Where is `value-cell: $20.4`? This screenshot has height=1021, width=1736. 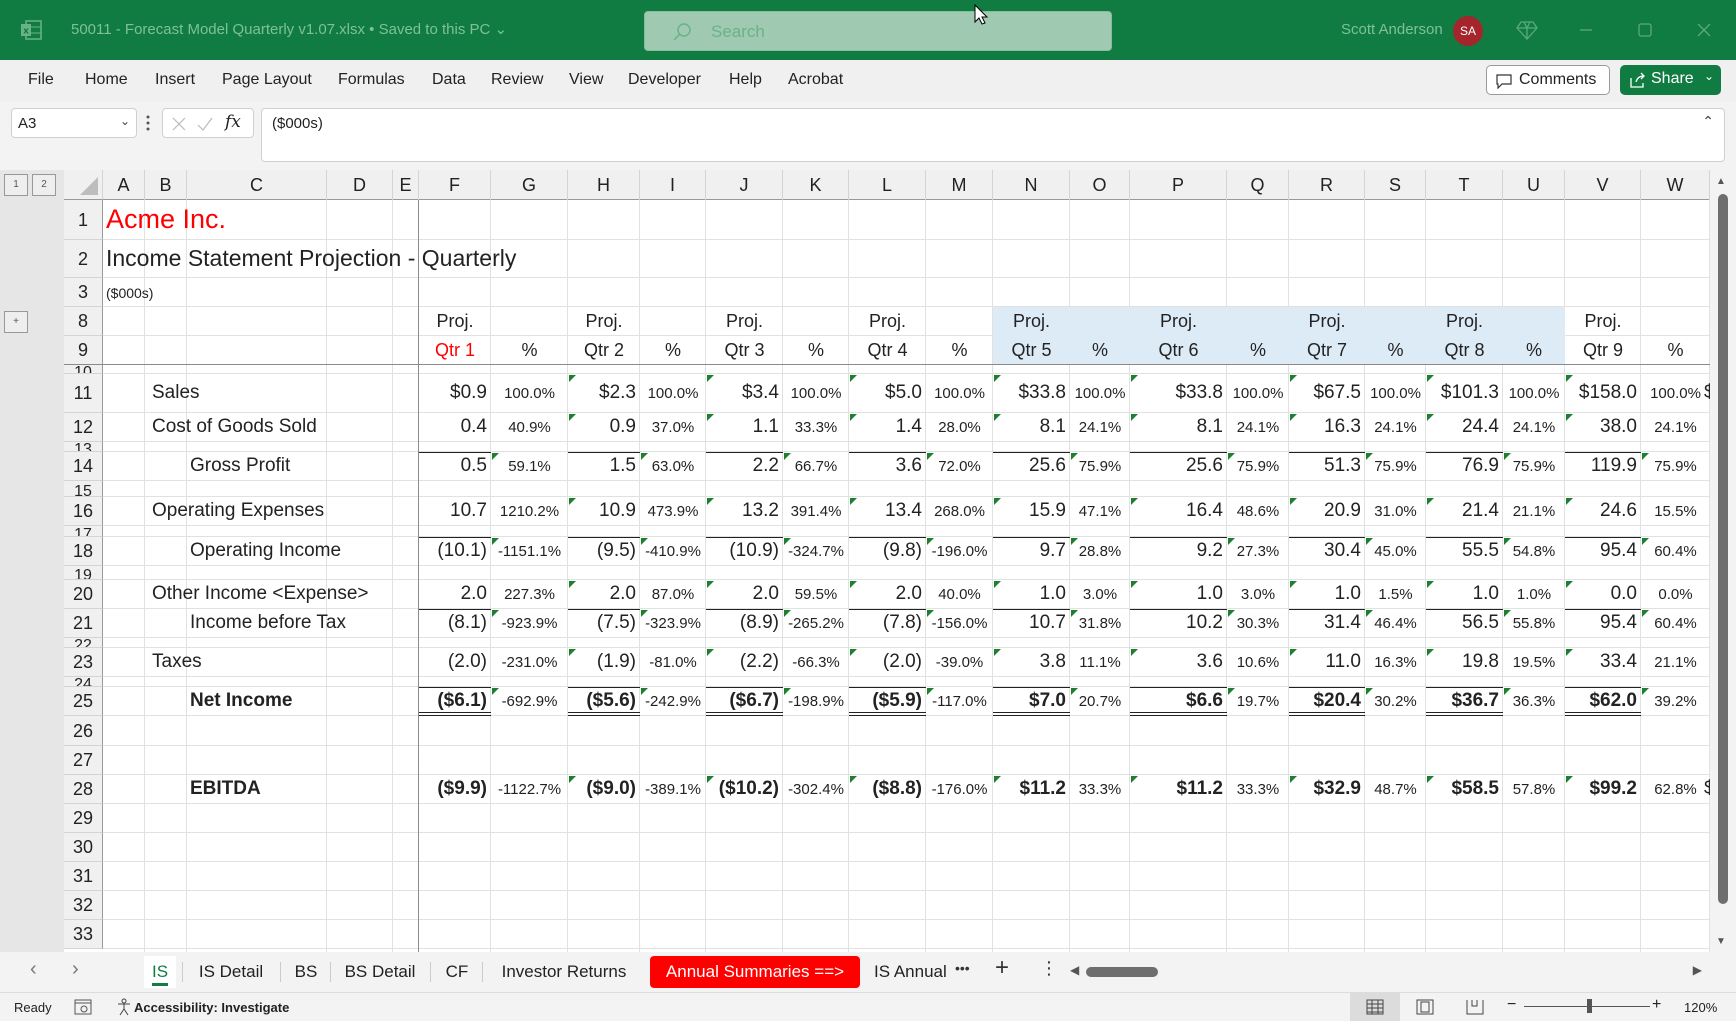 value-cell: $20.4 is located at coordinates (1325, 701).